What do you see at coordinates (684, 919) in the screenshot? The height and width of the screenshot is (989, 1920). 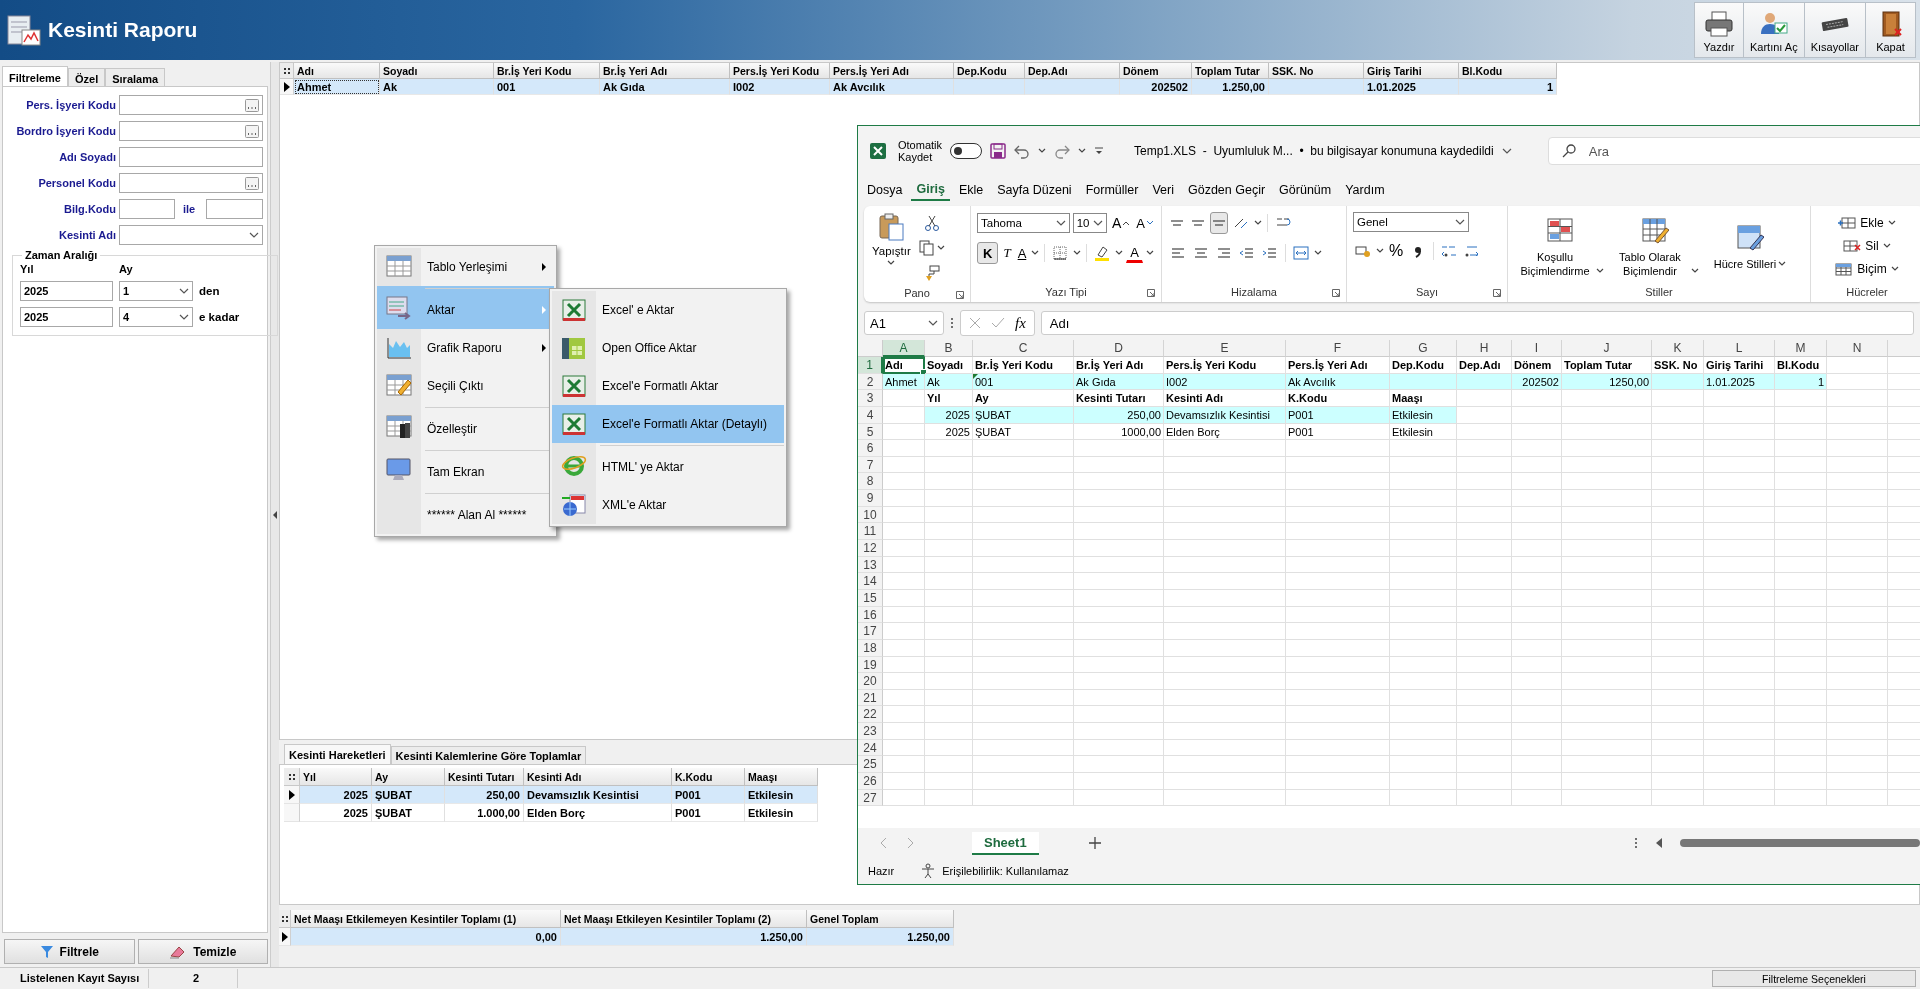 I see `column-header: Net Maaşı Etkileyen Kesintiler Toplamı (2)` at bounding box center [684, 919].